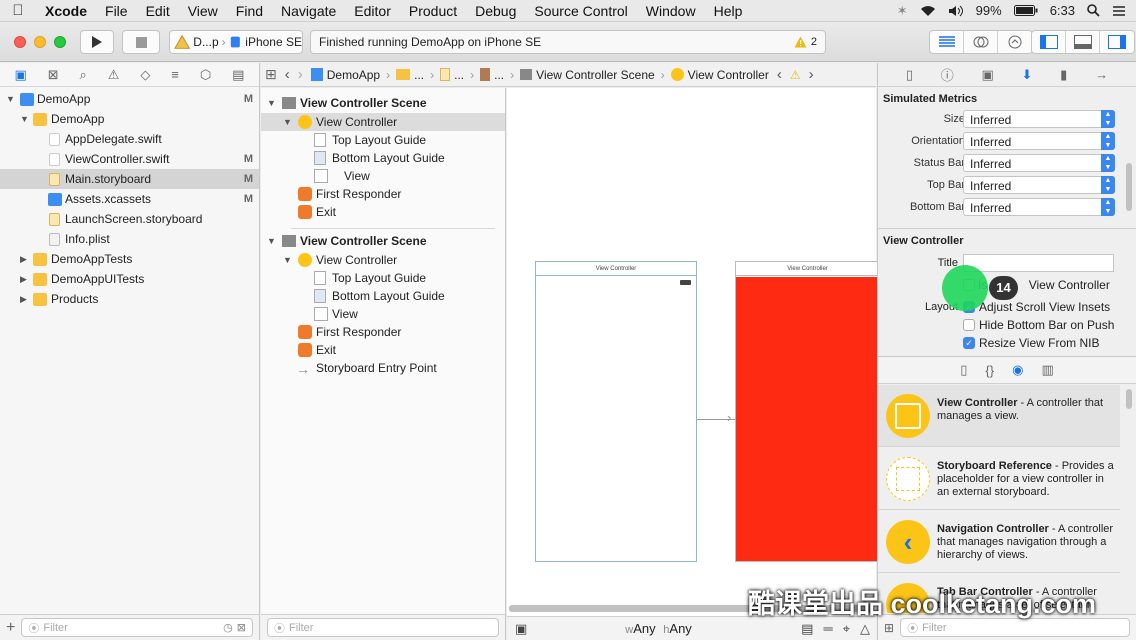 The height and width of the screenshot is (640, 1136). I want to click on nav-item-demoappuitests: ▶ DemoAppUITests, so click(129, 279).